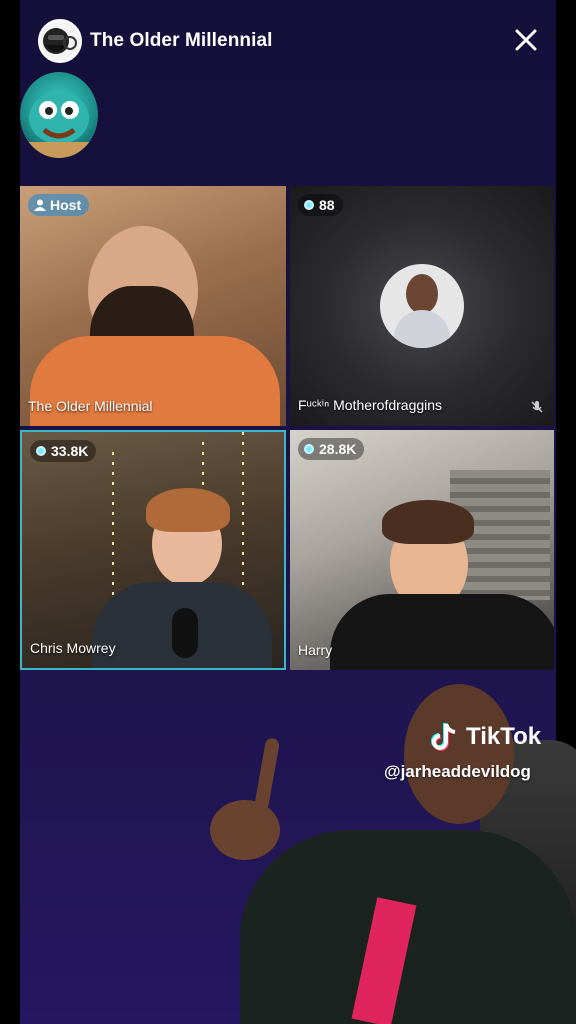 This screenshot has width=576, height=1024. What do you see at coordinates (267, 774) in the screenshot?
I see `pointing-finger` at bounding box center [267, 774].